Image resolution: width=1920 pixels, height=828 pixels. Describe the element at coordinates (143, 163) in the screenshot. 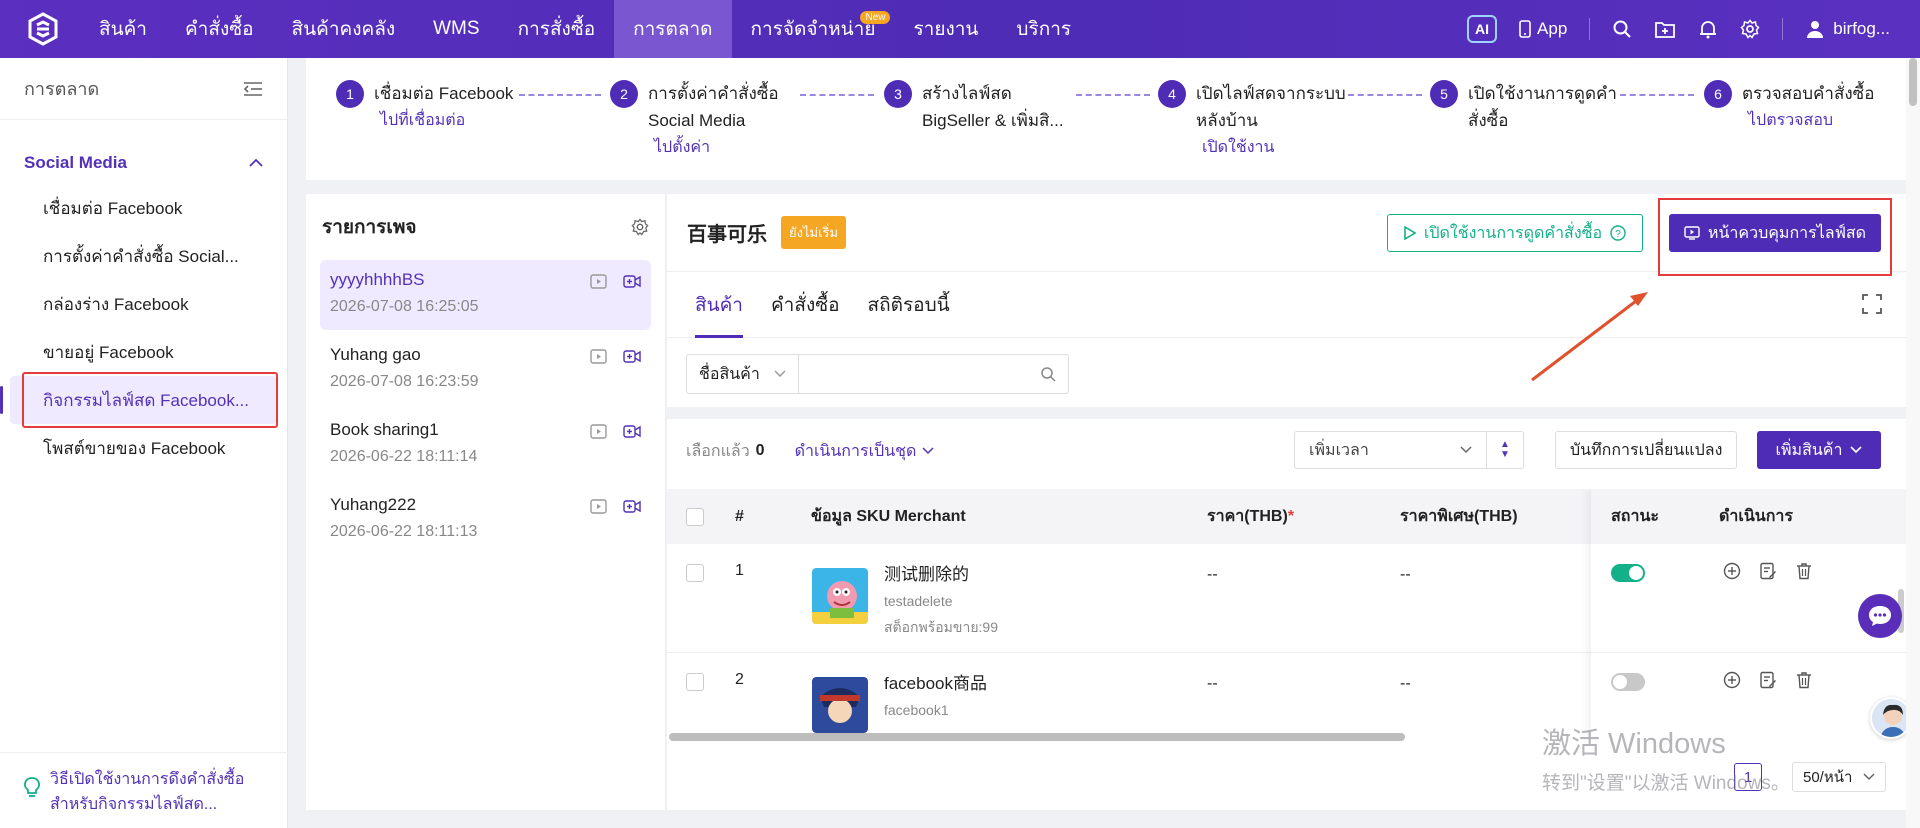

I see `sidebar-group-social-media: Social Media` at that location.